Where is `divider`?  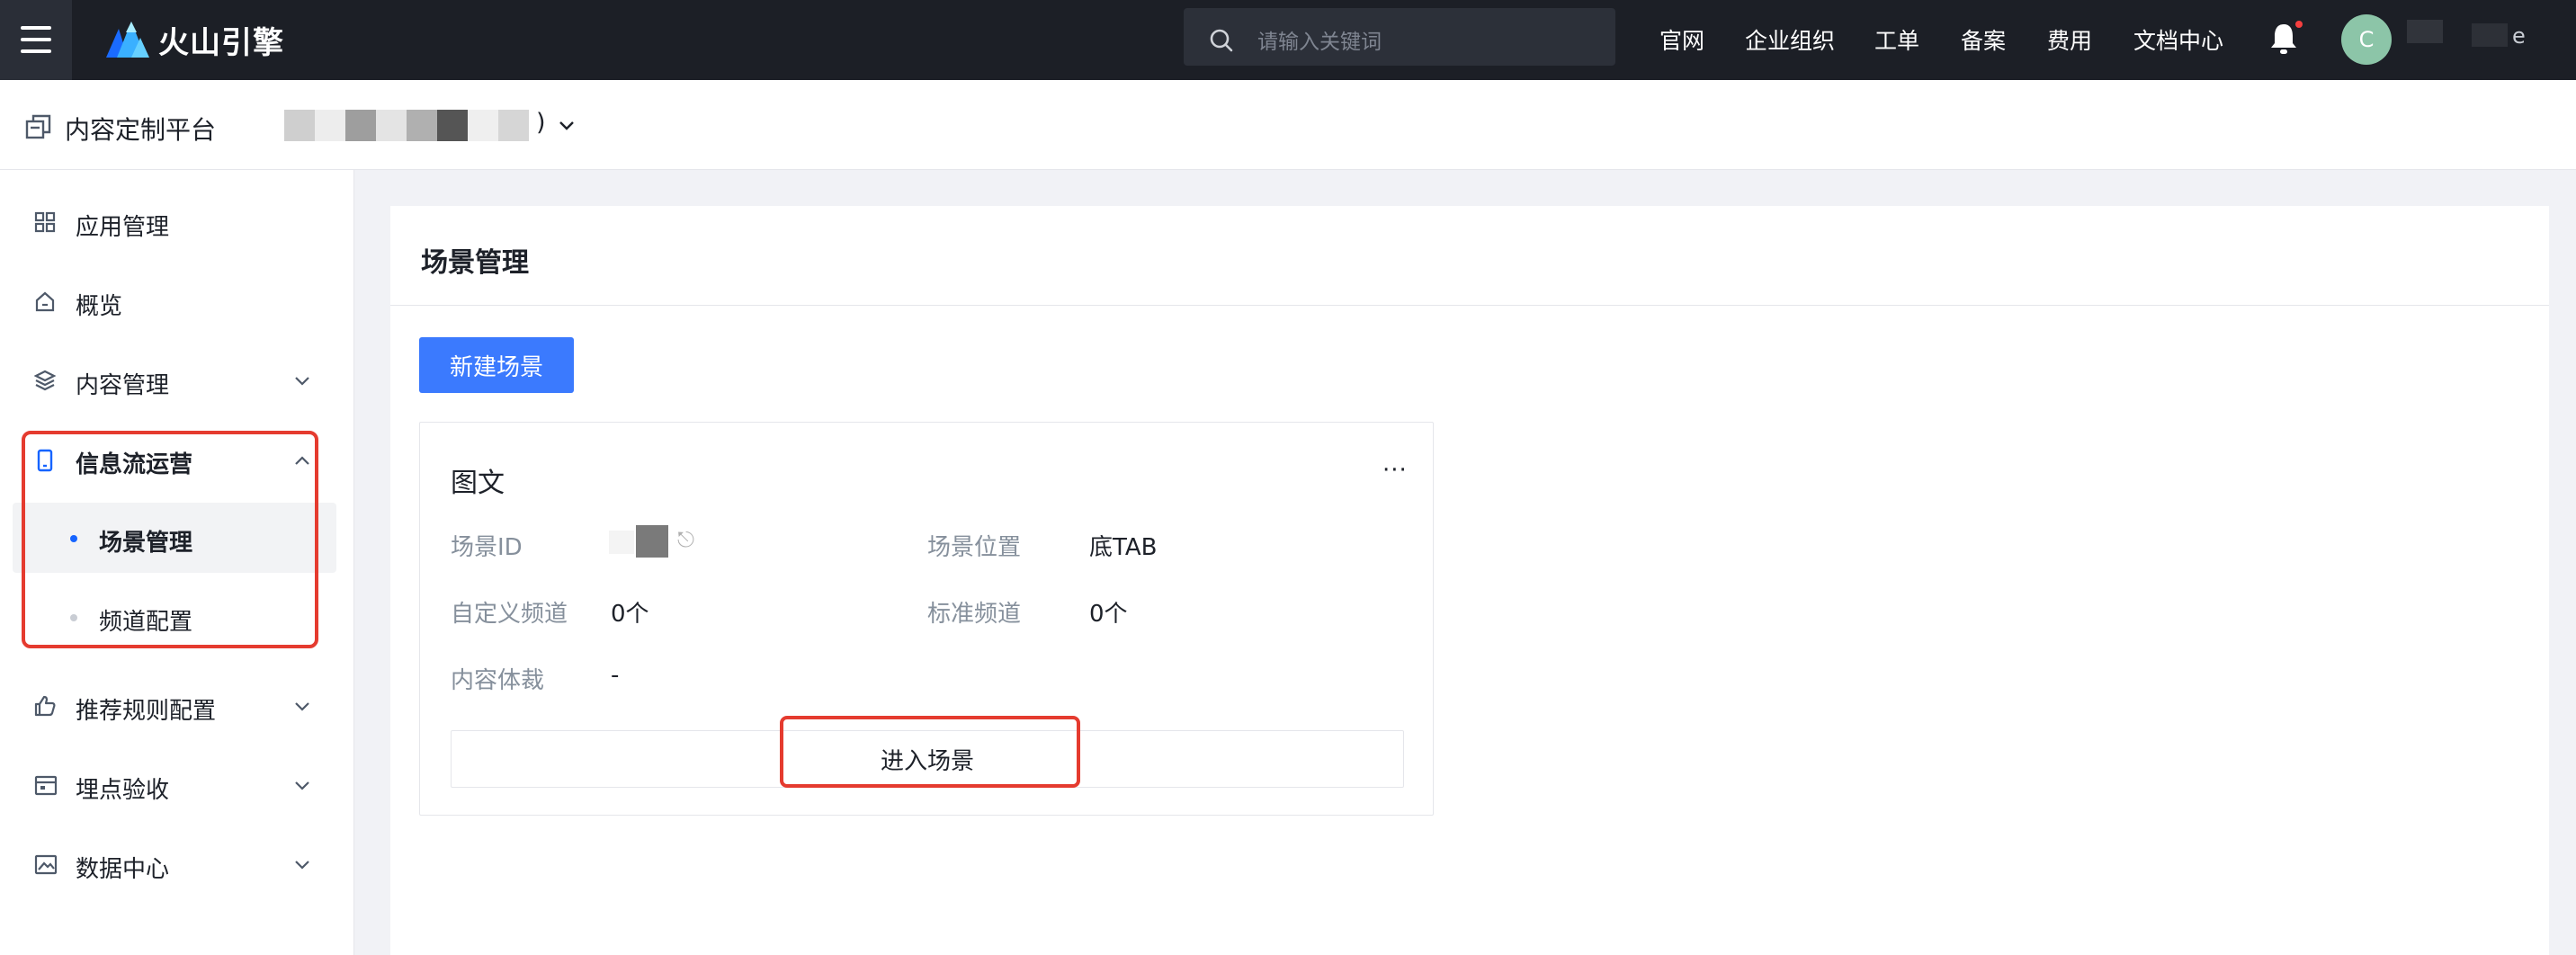 divider is located at coordinates (1469, 305).